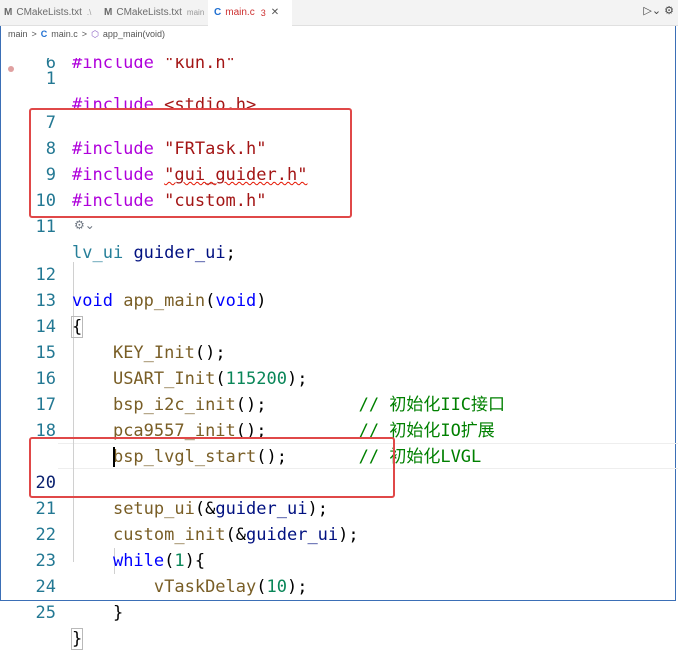 This screenshot has height=652, width=678. Describe the element at coordinates (50, 65) in the screenshot. I see `line-number: 6` at that location.